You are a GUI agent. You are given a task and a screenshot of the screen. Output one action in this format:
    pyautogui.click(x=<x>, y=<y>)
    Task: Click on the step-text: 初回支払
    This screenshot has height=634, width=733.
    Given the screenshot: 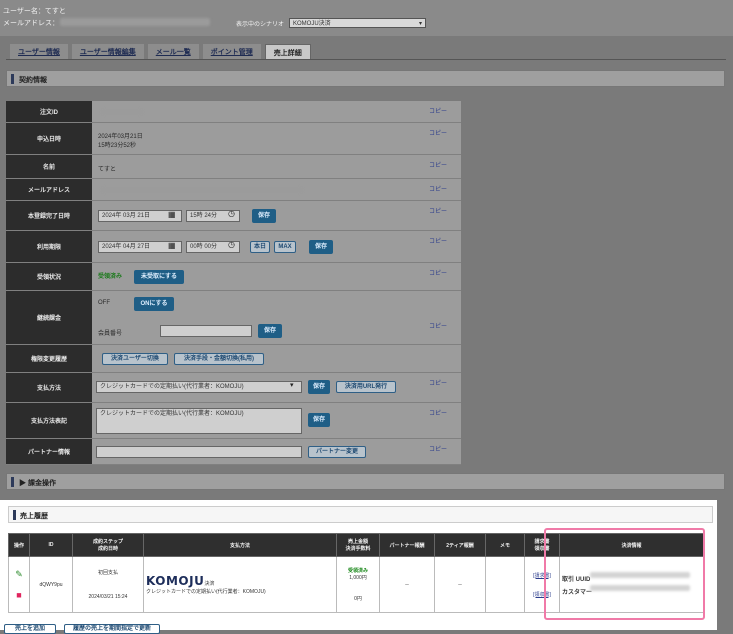 What is the action you would take?
    pyautogui.click(x=107, y=573)
    